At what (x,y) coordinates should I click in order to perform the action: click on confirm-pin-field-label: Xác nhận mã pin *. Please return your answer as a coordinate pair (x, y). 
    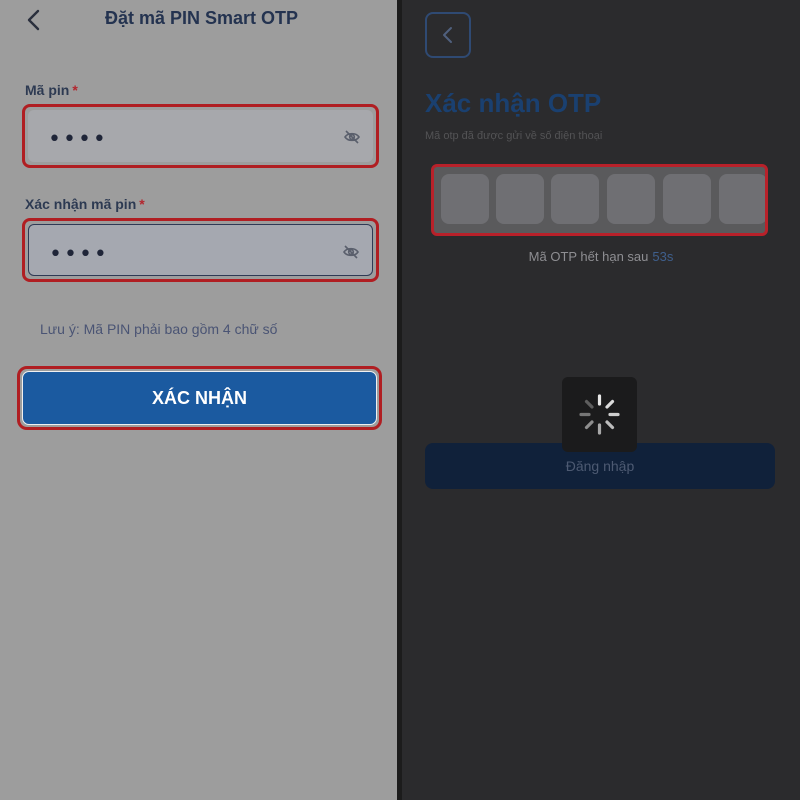
    Looking at the image, I should click on (85, 204).